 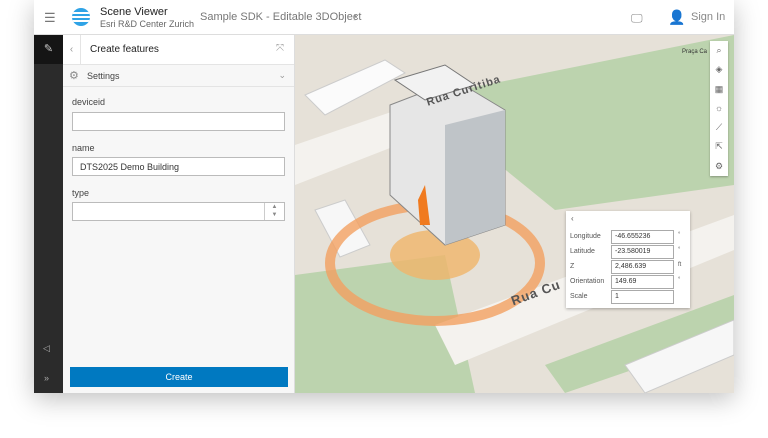 I want to click on user-icon: 👤, so click(x=676, y=17).